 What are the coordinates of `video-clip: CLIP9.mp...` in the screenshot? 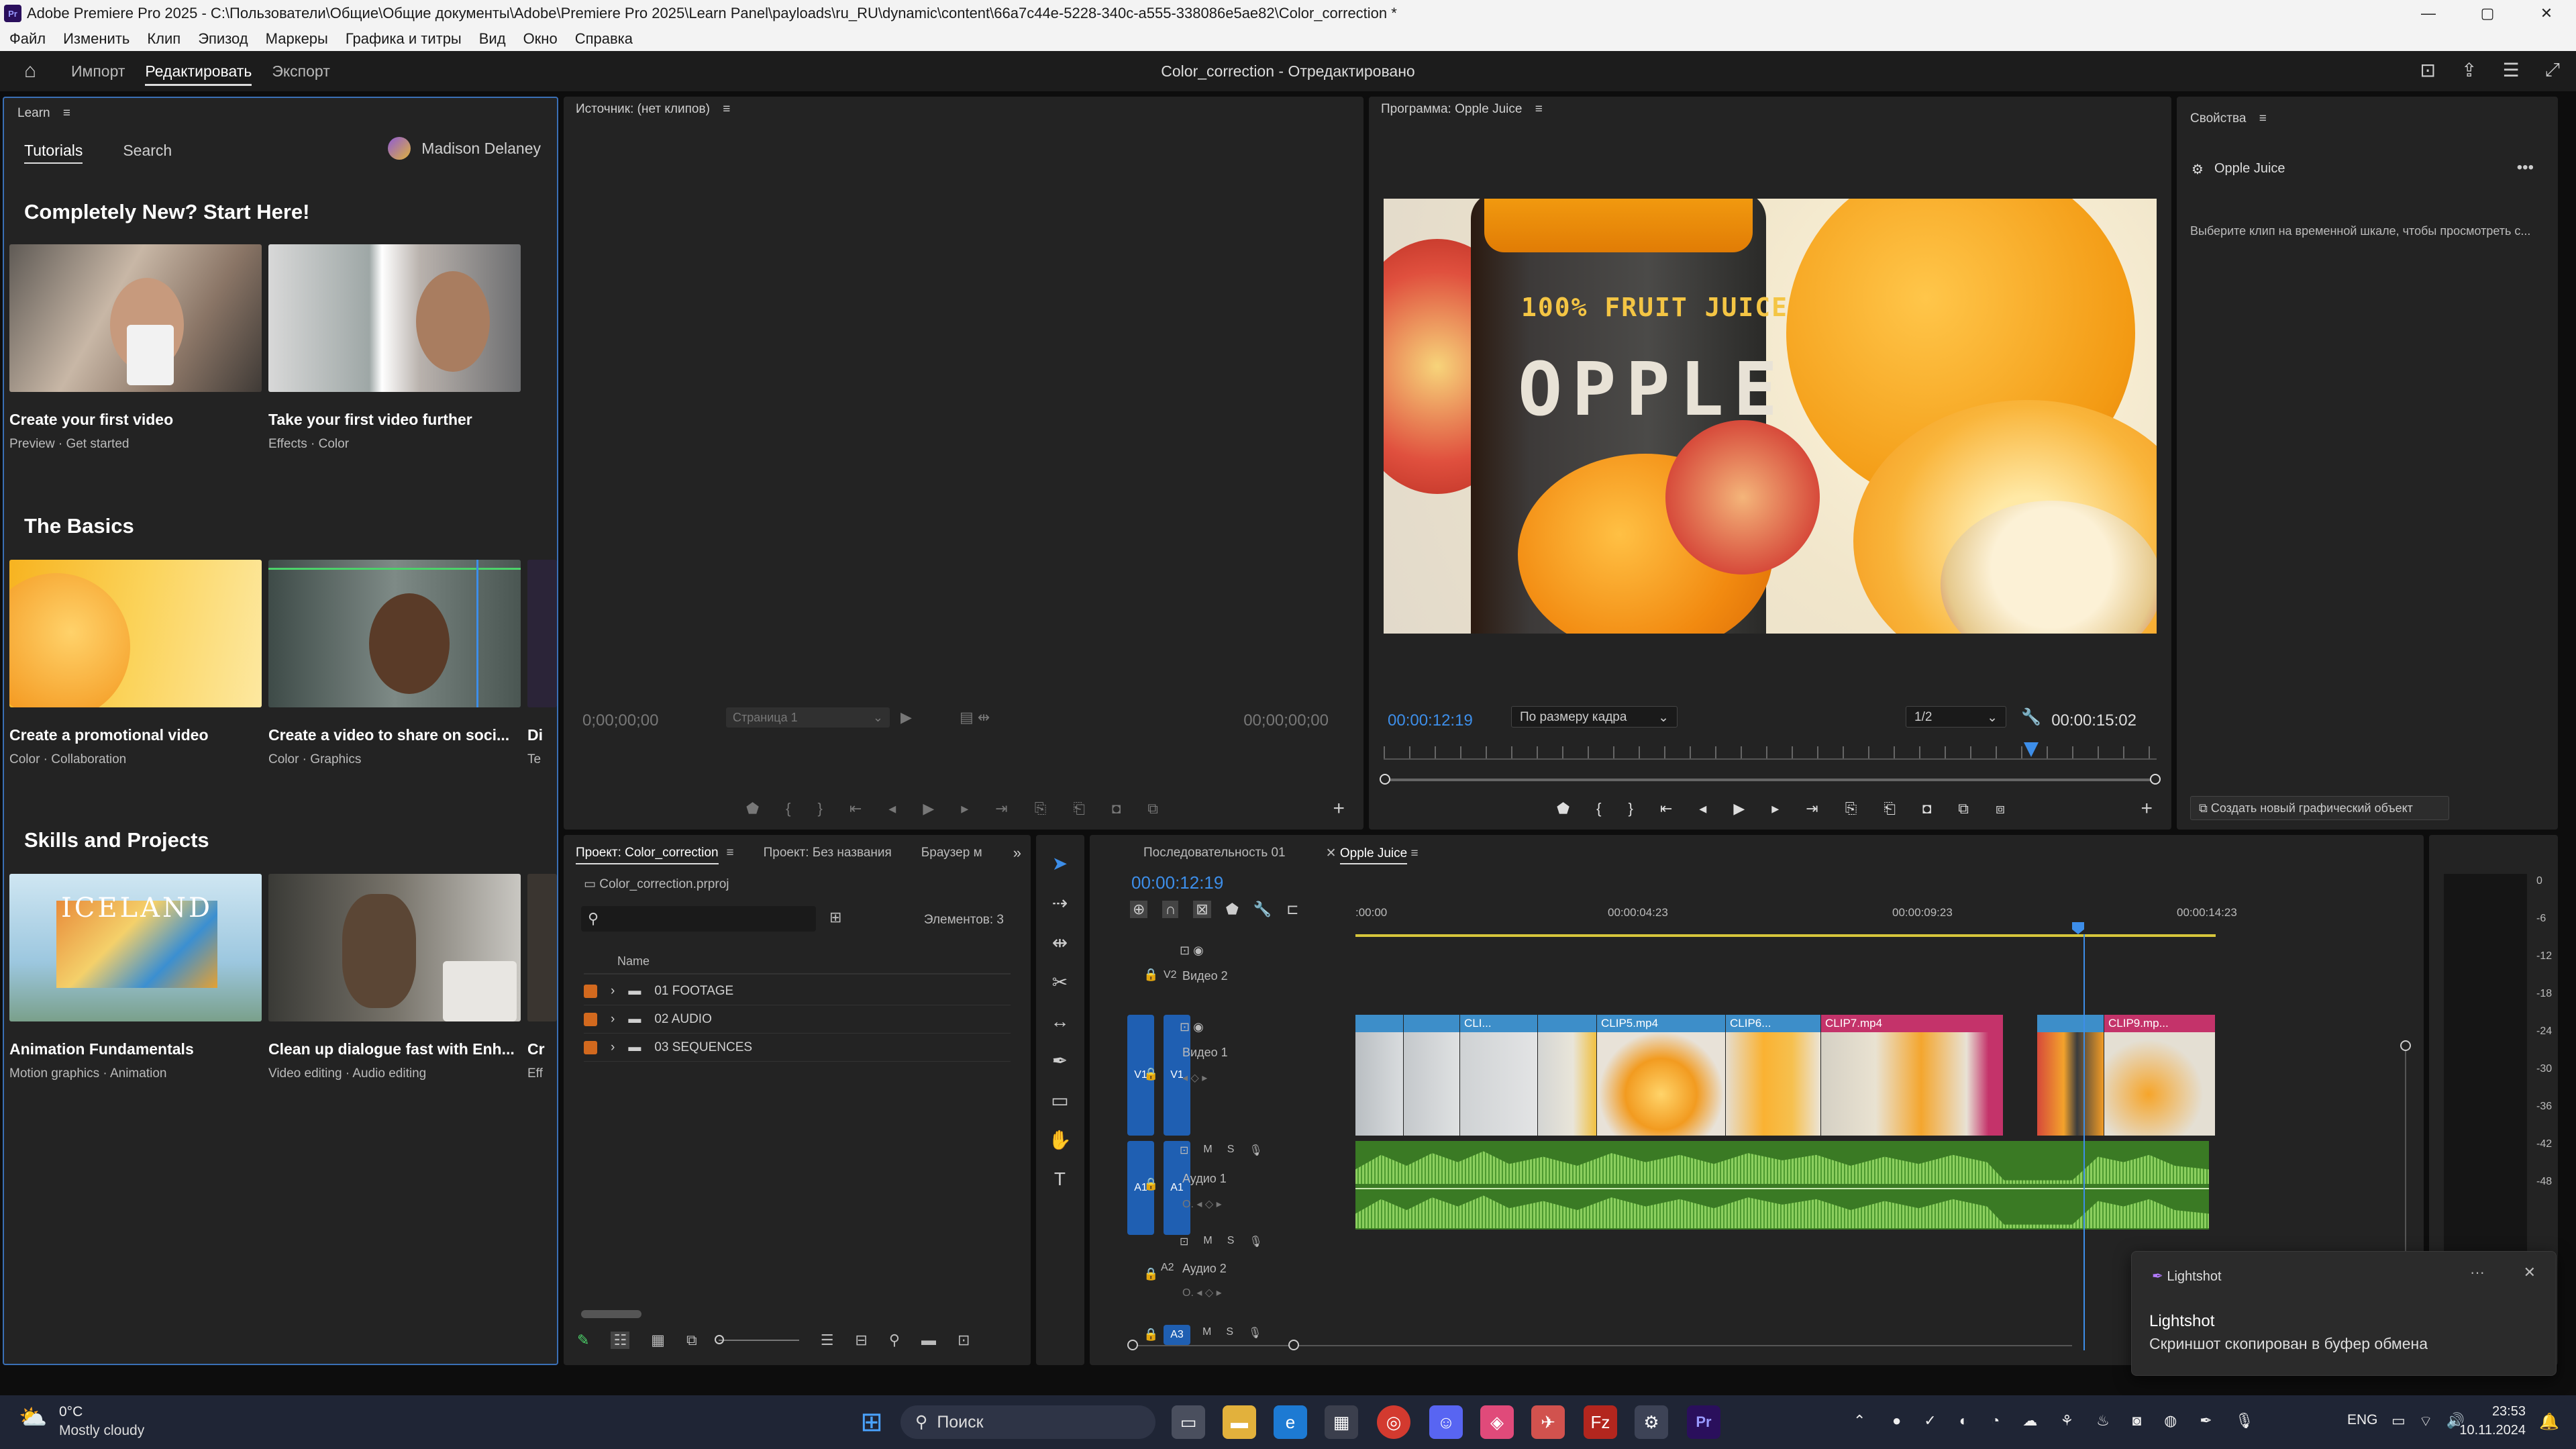 It's located at (2160, 1075).